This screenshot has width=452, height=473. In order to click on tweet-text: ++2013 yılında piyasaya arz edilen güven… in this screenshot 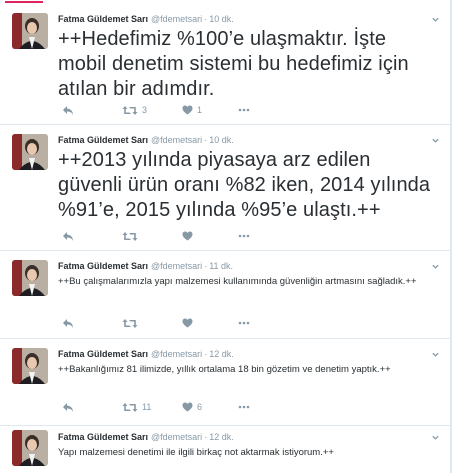, I will do `click(244, 185)`.